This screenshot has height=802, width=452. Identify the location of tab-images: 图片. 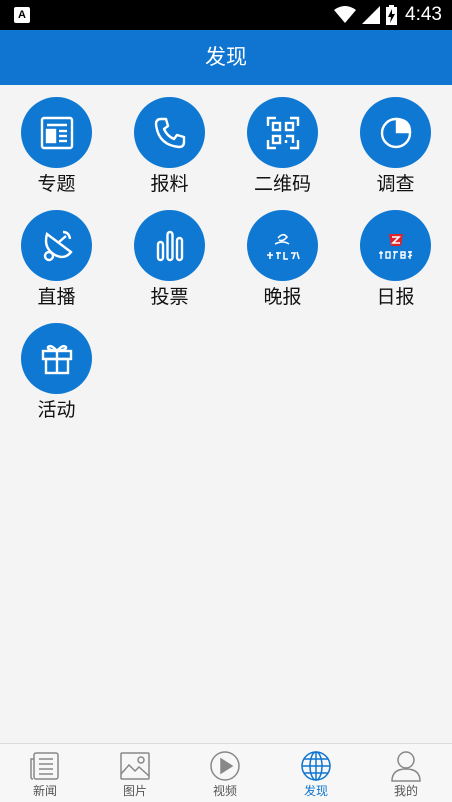
(135, 773).